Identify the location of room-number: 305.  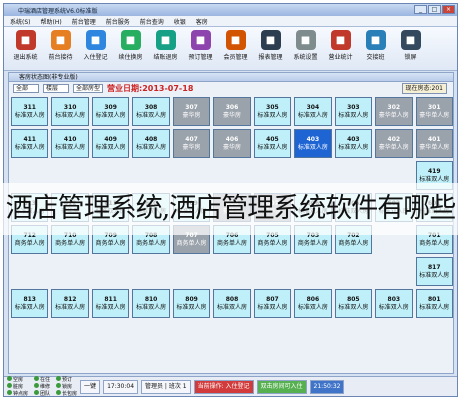
(272, 107).